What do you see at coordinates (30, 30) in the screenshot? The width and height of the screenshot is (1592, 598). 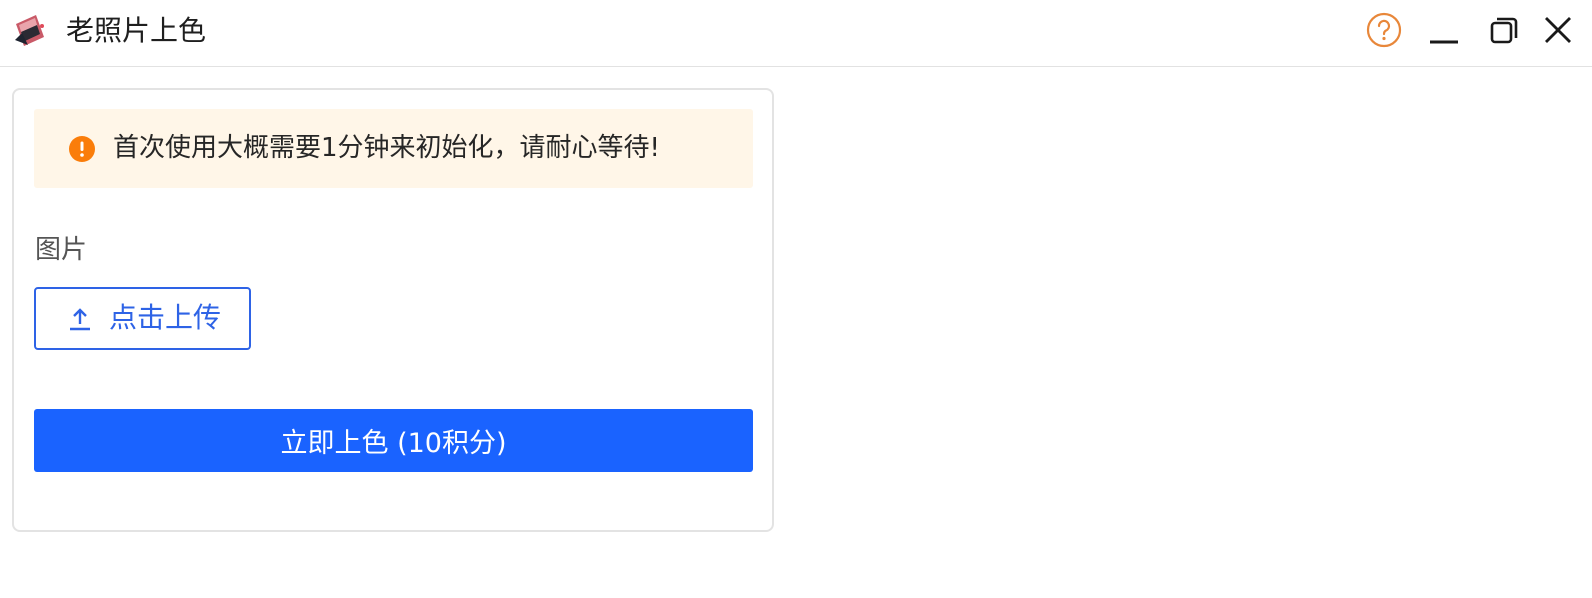 I see `photo-app-logo-icon` at bounding box center [30, 30].